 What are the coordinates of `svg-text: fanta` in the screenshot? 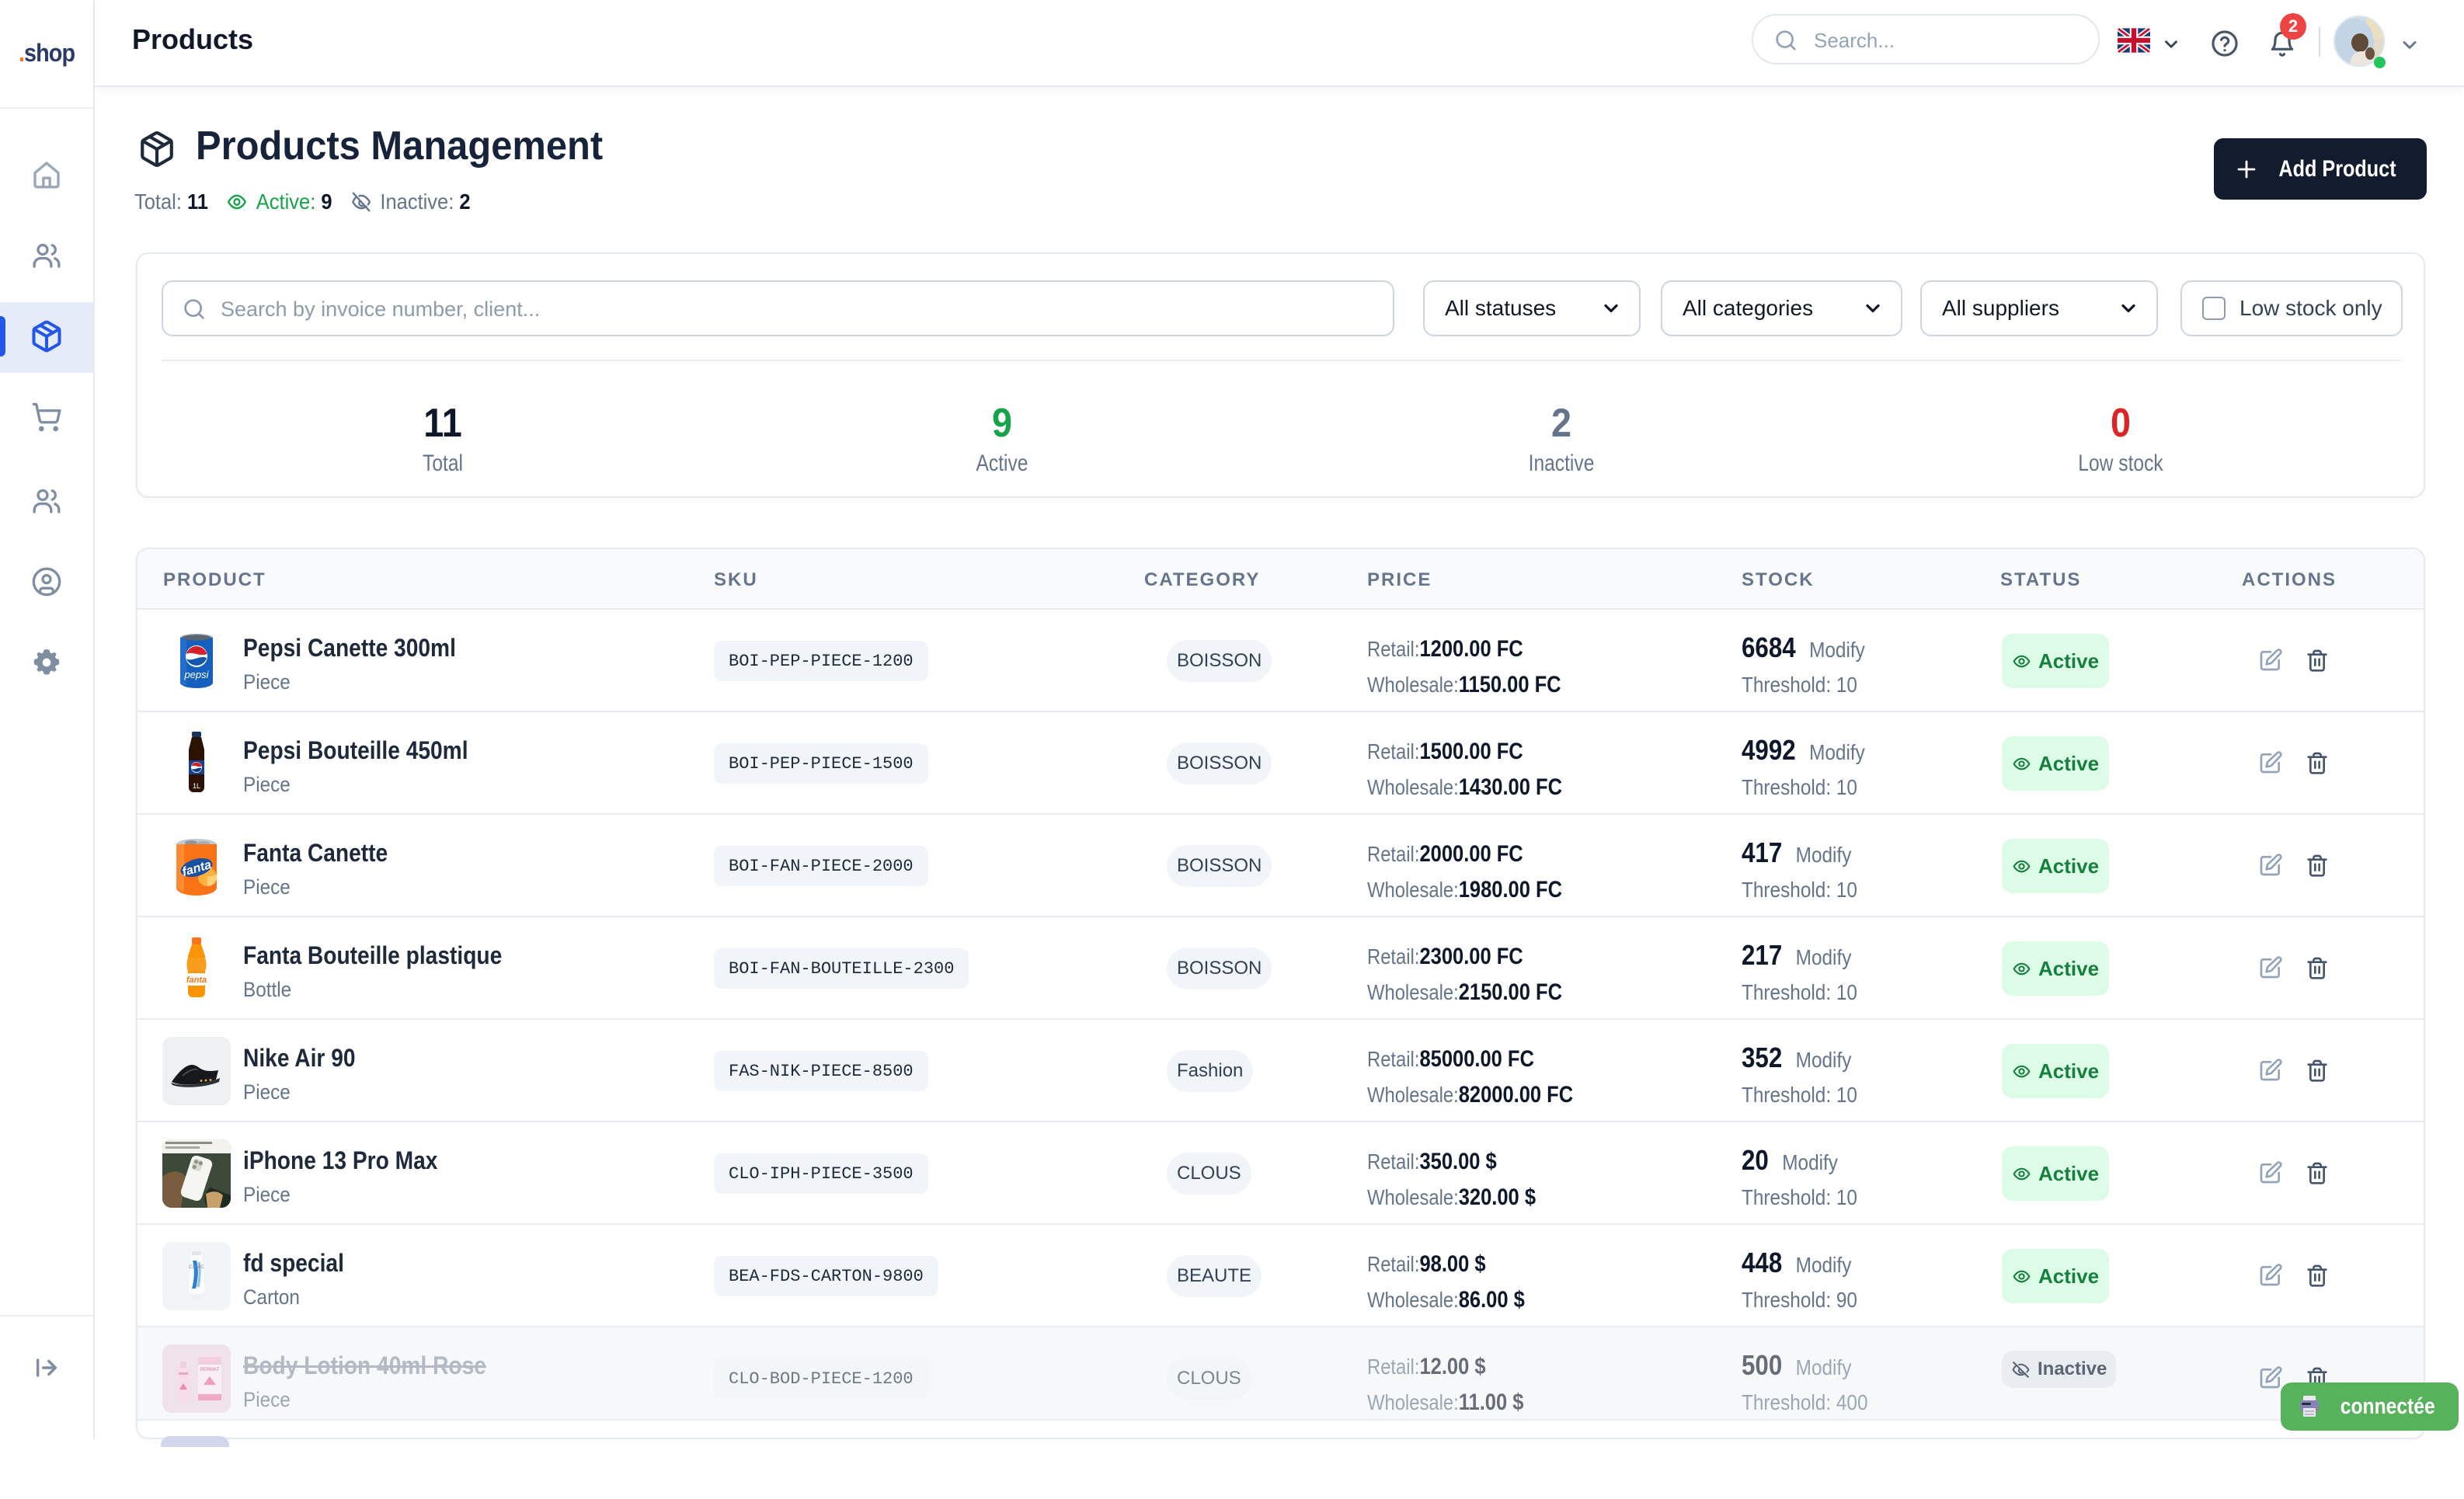 It's located at (197, 980).